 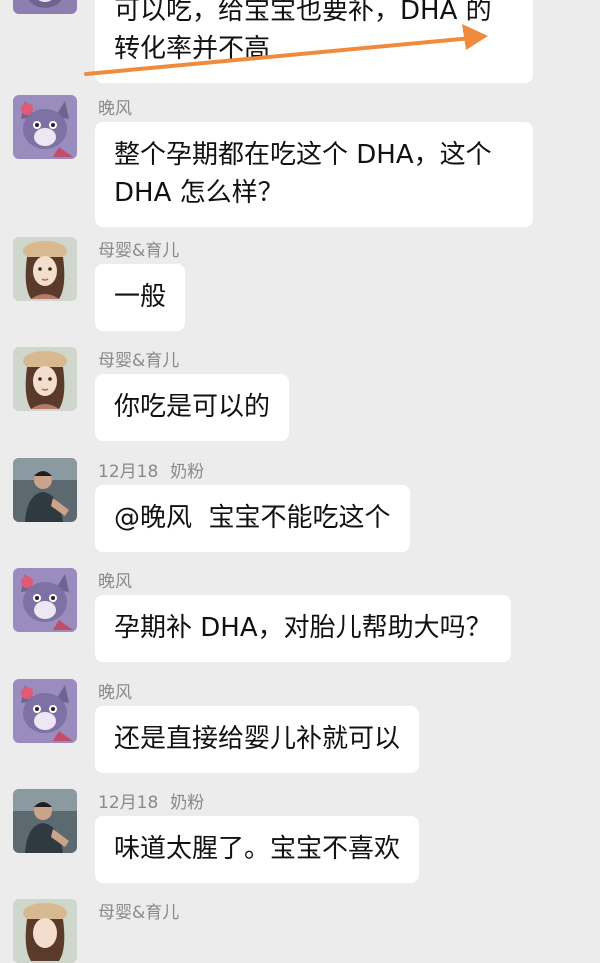 I want to click on message-text-line: 味道太腥了。宝宝不喜欢, so click(x=257, y=849).